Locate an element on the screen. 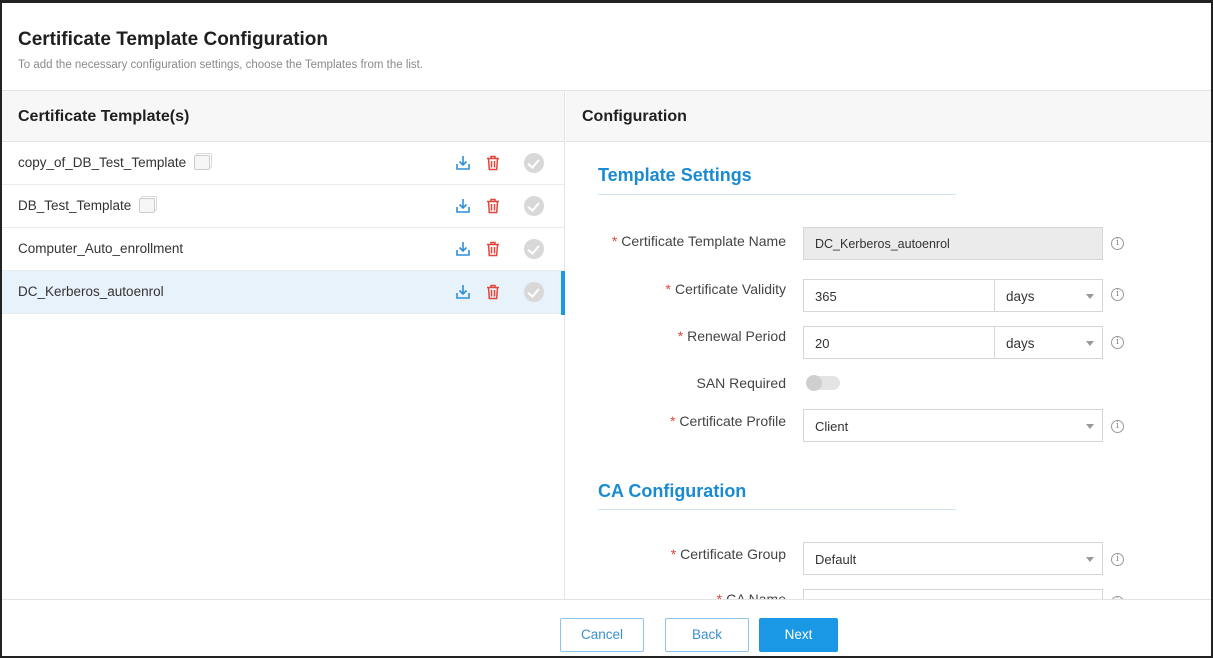 Image resolution: width=1213 pixels, height=658 pixels. page-title: Certificate Template Configuration is located at coordinates (173, 39).